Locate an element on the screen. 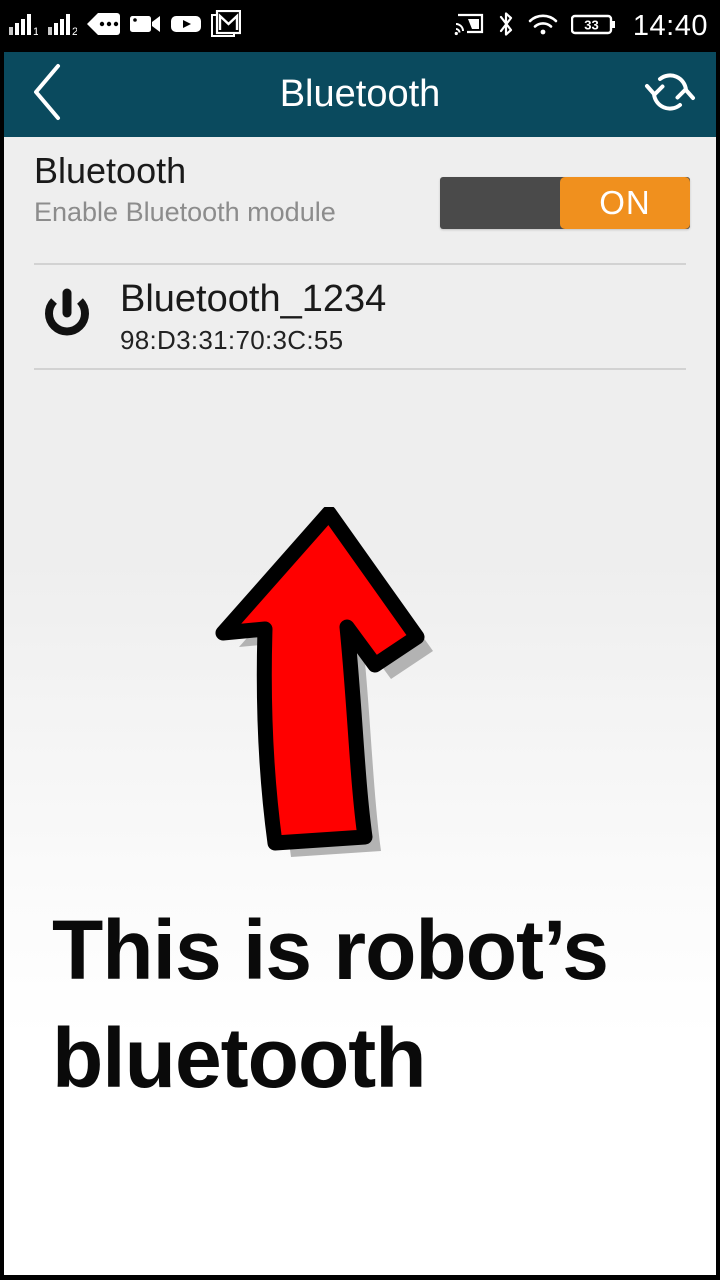 This screenshot has height=1280, width=720. bluetooth-icon is located at coordinates (506, 26).